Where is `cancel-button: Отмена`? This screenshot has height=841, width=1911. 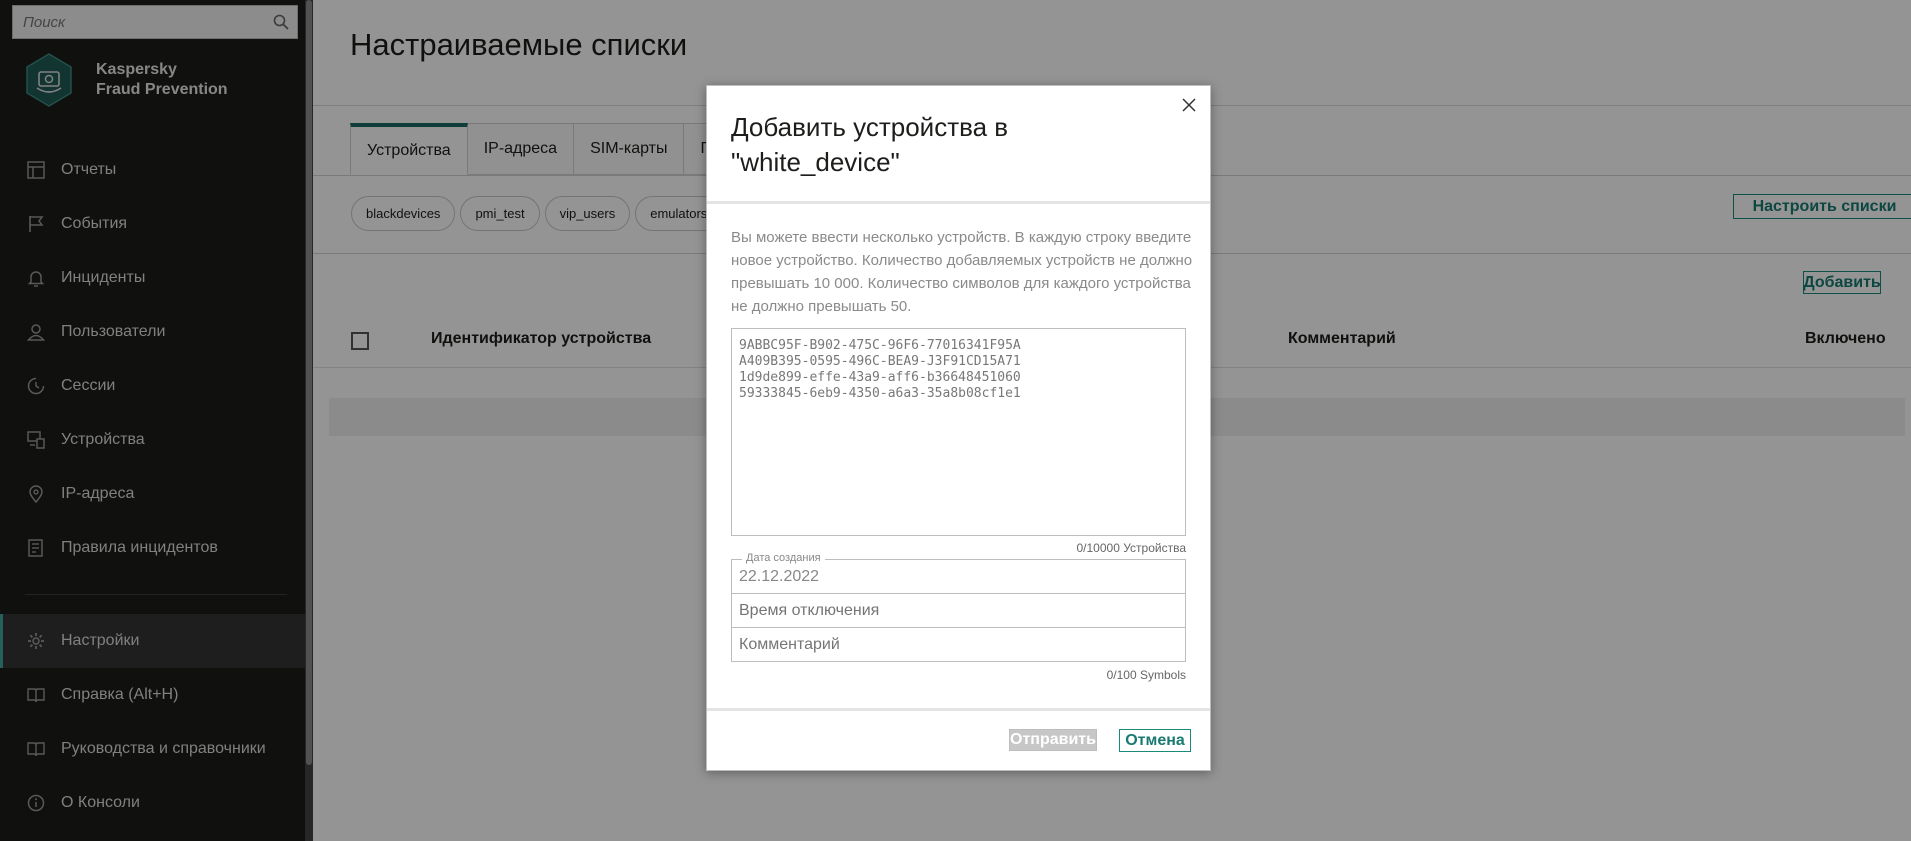
cancel-button: Отмена is located at coordinates (1155, 740).